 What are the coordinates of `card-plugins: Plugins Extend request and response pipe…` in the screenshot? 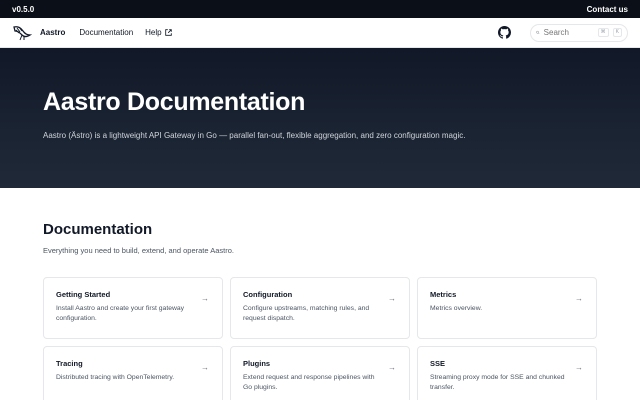 It's located at (320, 373).